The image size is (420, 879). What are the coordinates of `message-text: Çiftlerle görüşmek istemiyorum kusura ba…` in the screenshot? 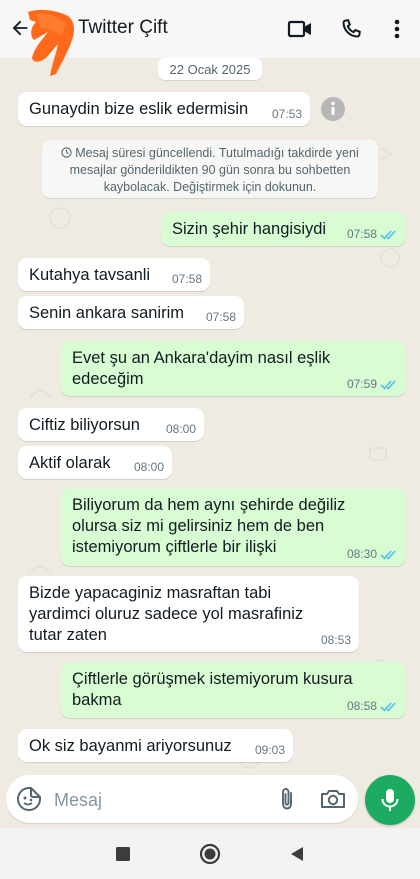 It's located at (212, 689).